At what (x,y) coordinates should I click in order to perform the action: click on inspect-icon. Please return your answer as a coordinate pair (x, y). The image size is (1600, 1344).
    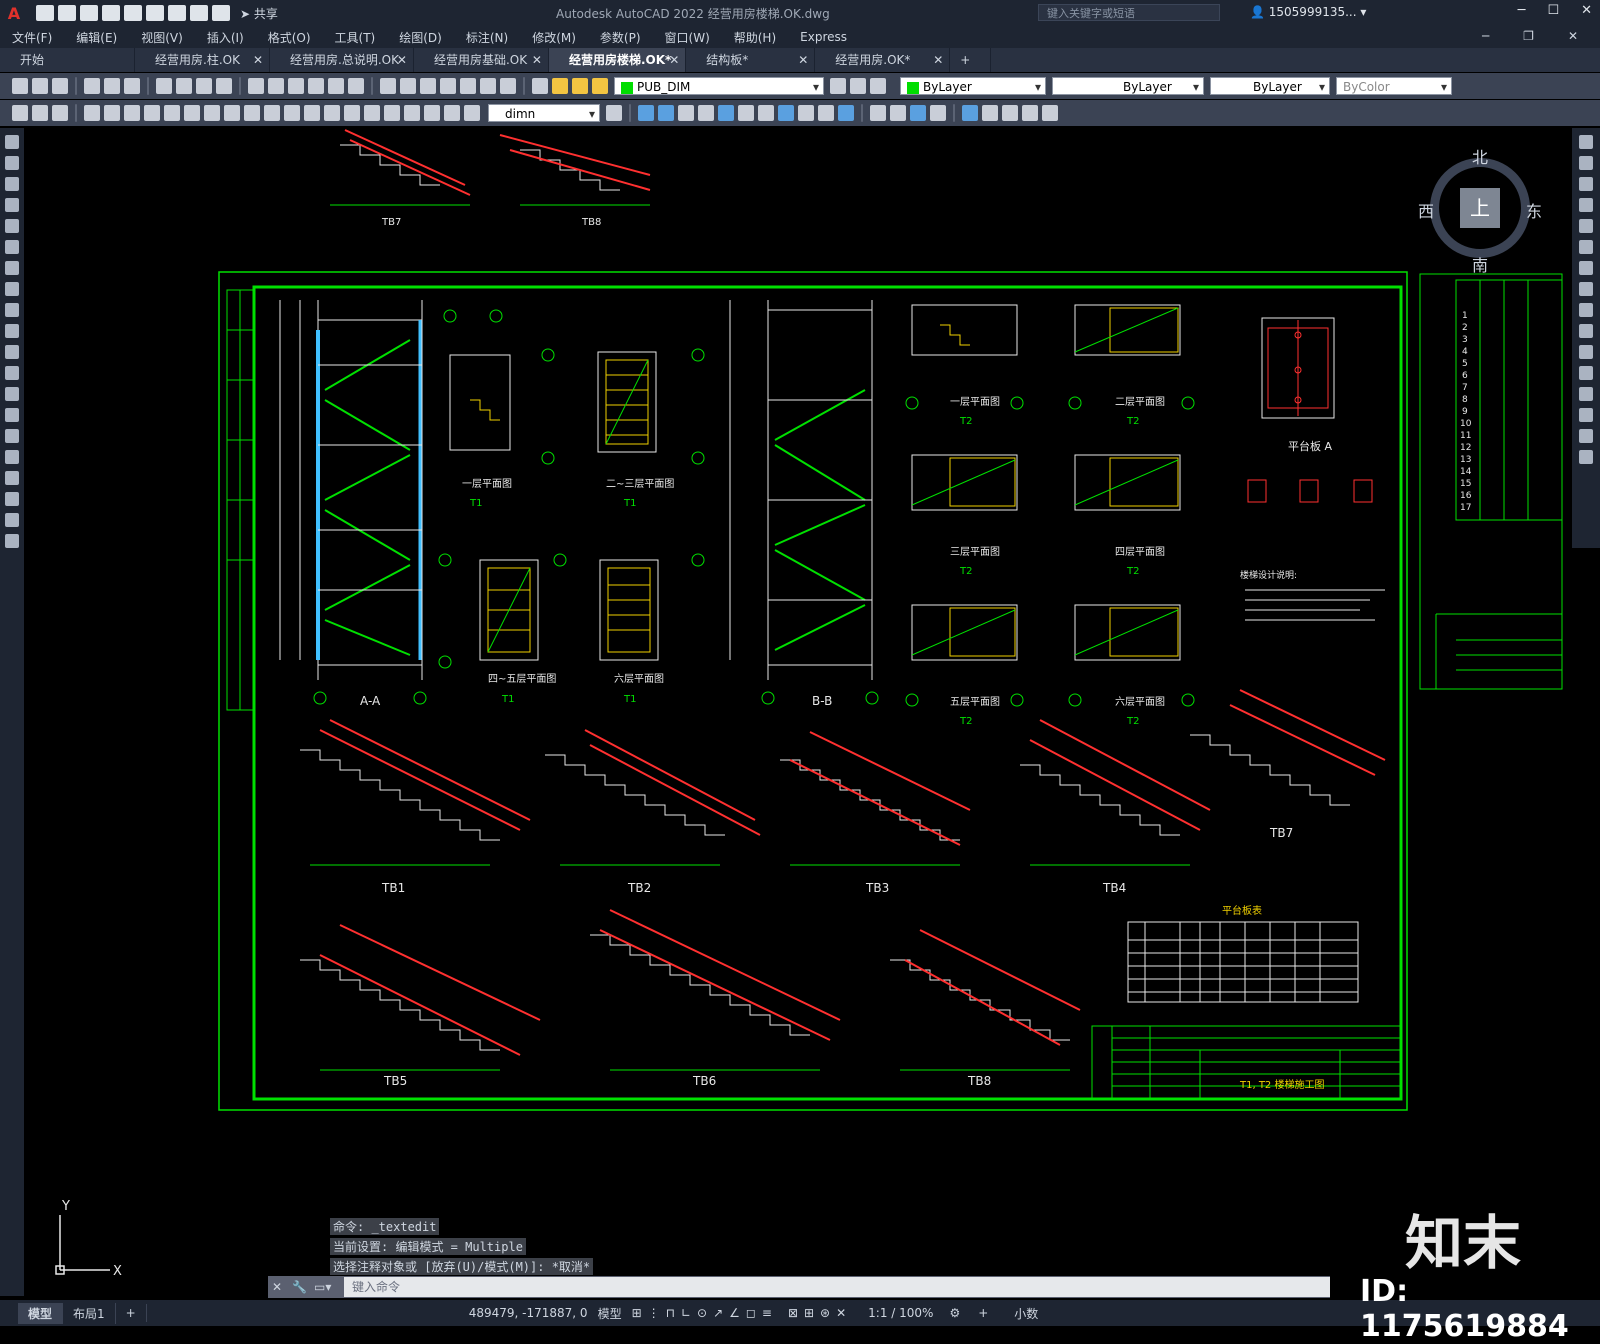
    Looking at the image, I should click on (392, 113).